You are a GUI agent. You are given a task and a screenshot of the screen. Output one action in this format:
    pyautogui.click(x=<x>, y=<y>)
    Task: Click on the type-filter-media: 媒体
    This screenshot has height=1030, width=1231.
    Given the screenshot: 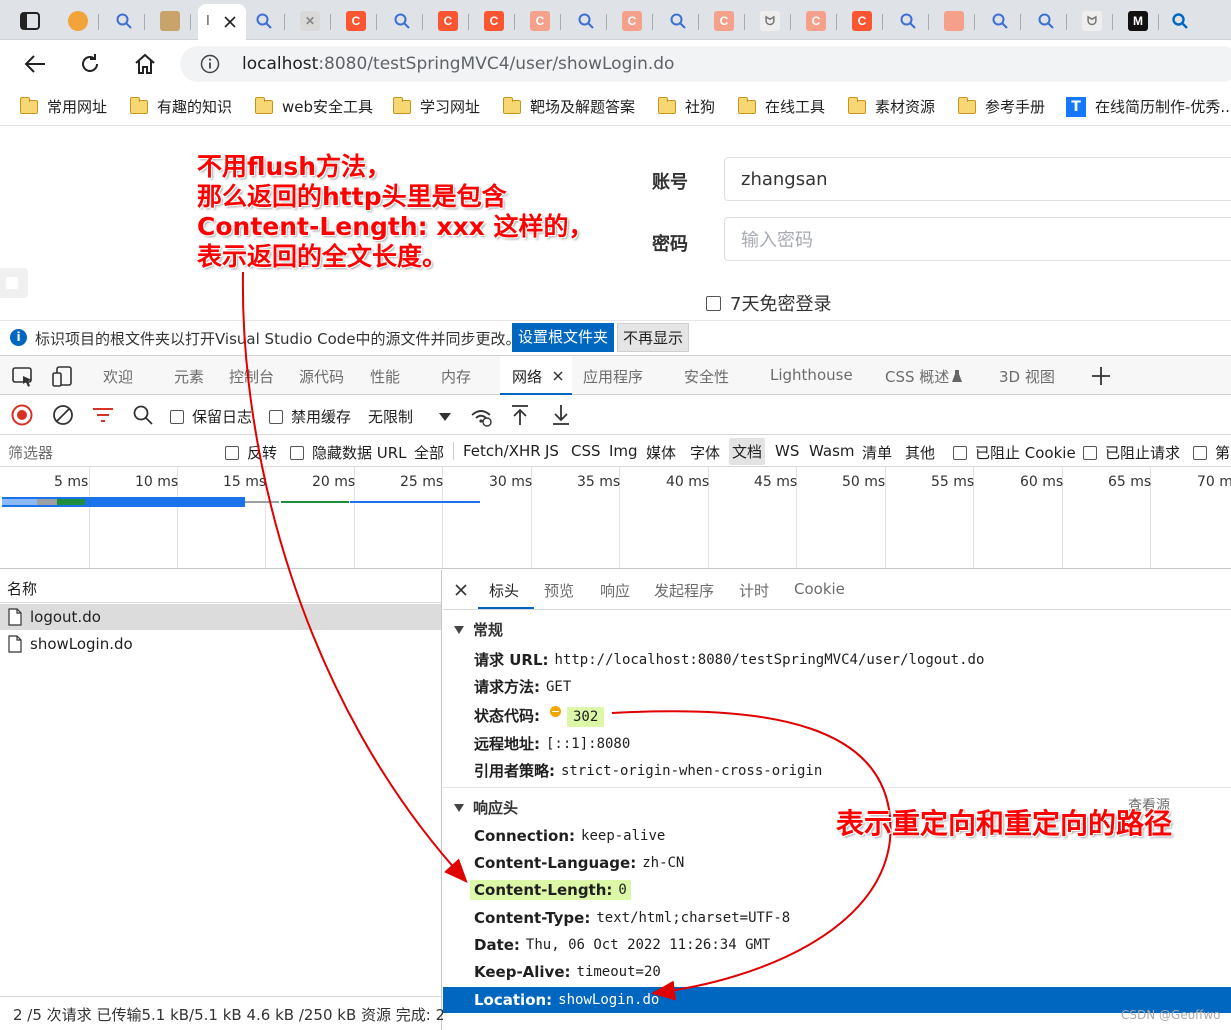 What is the action you would take?
    pyautogui.click(x=661, y=452)
    